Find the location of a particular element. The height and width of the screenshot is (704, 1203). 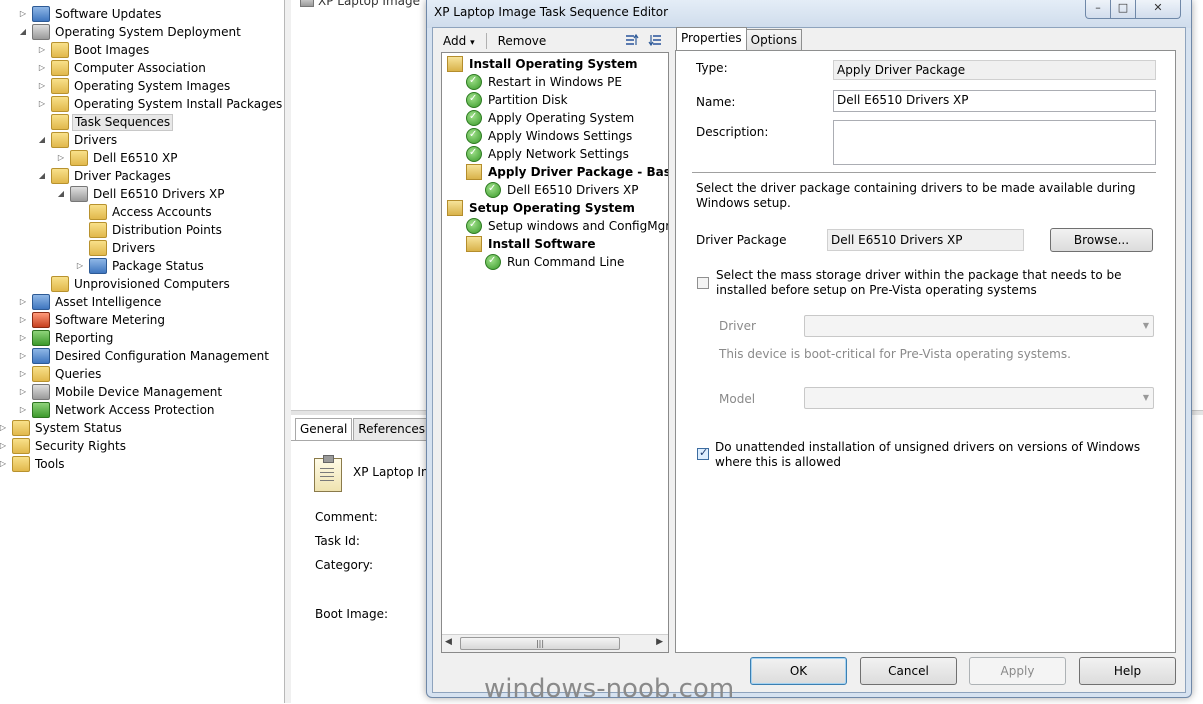

tree-item-boot-images: ▷ Boot Images is located at coordinates (94, 50).